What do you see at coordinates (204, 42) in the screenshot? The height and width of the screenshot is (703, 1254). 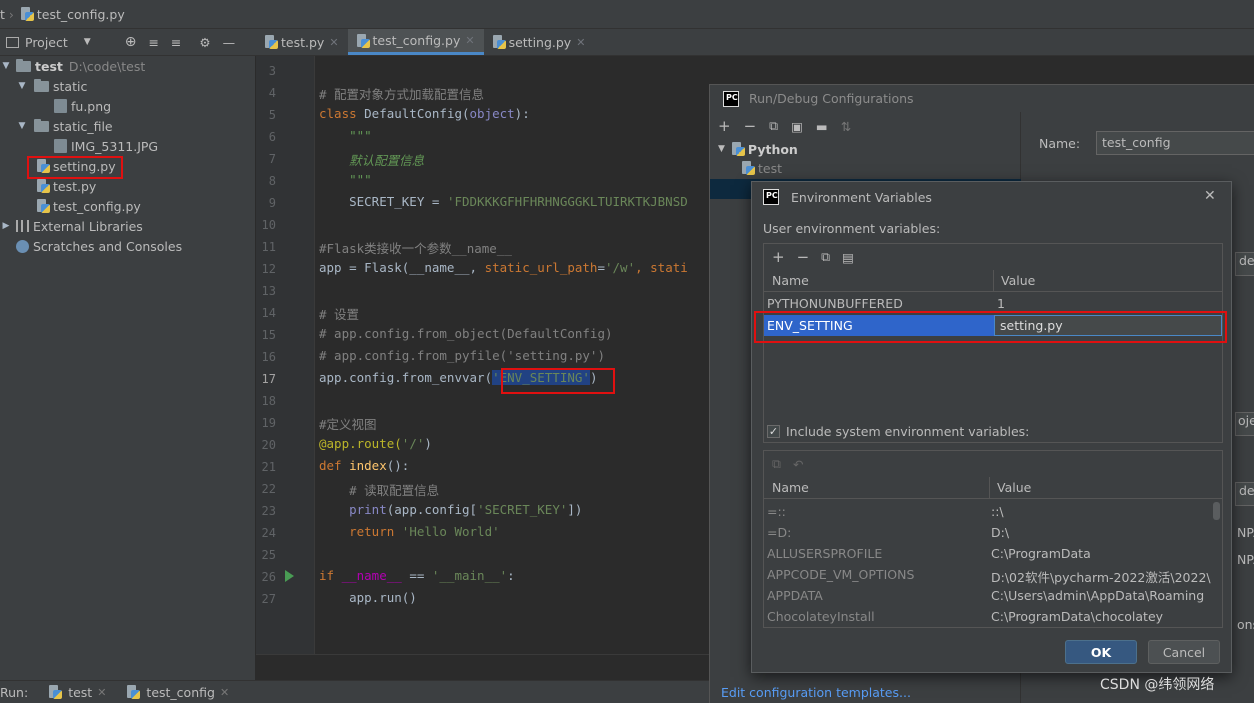 I see `gear-icon: ⚙` at bounding box center [204, 42].